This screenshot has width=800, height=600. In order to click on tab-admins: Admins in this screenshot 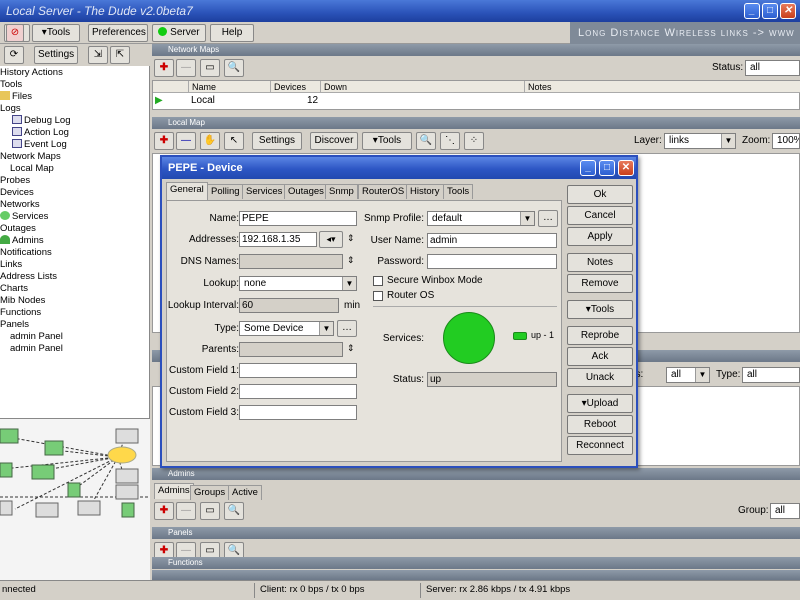, I will do `click(174, 491)`.